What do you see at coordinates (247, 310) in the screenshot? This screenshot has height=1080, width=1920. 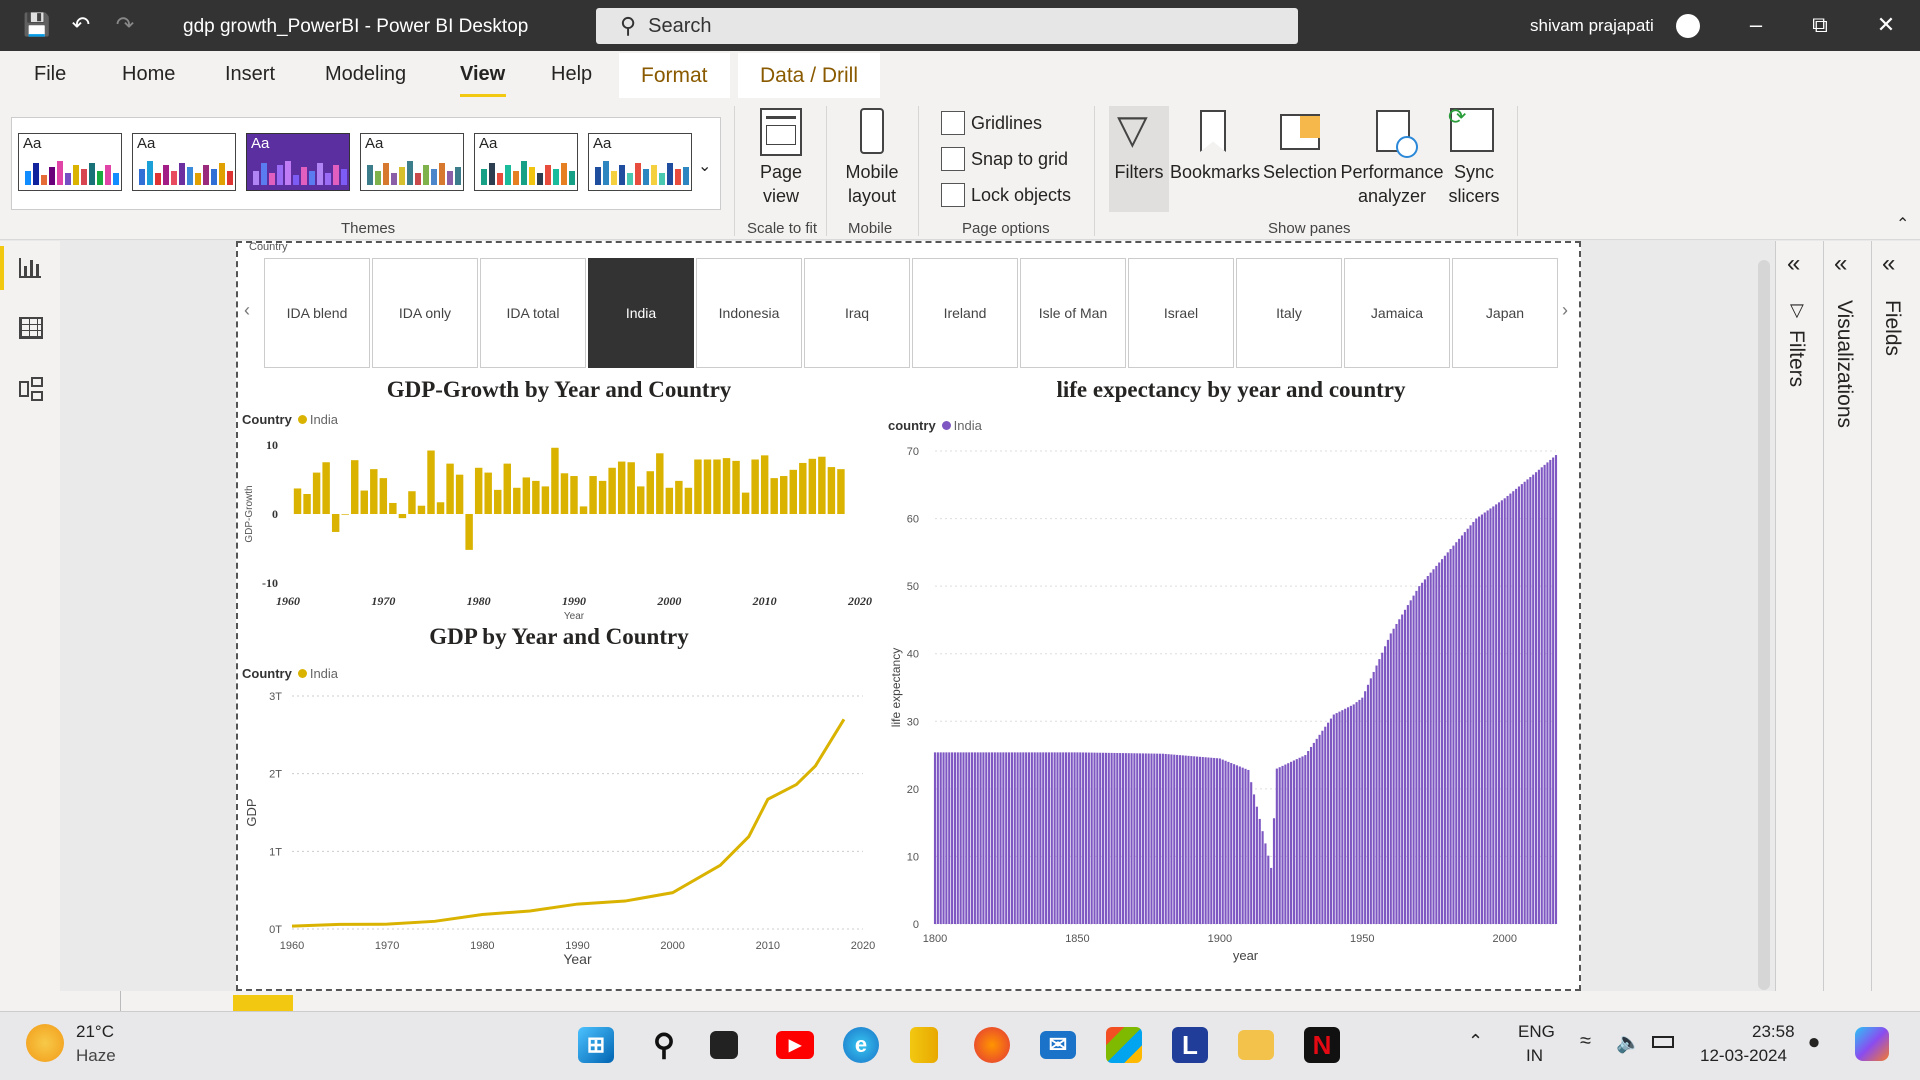 I see `slicer-prev-icon: ‹` at bounding box center [247, 310].